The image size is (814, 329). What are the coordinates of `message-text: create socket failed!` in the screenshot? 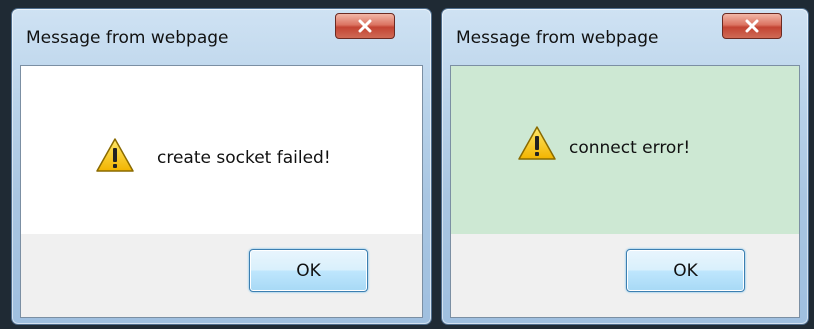 It's located at (244, 158).